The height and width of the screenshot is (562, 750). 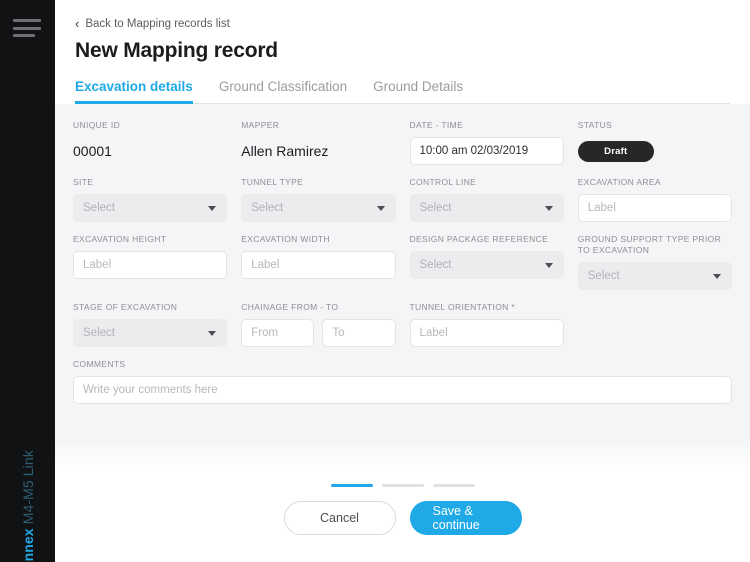 I want to click on field-label-control-line: CONTROL LINE, so click(x=443, y=182).